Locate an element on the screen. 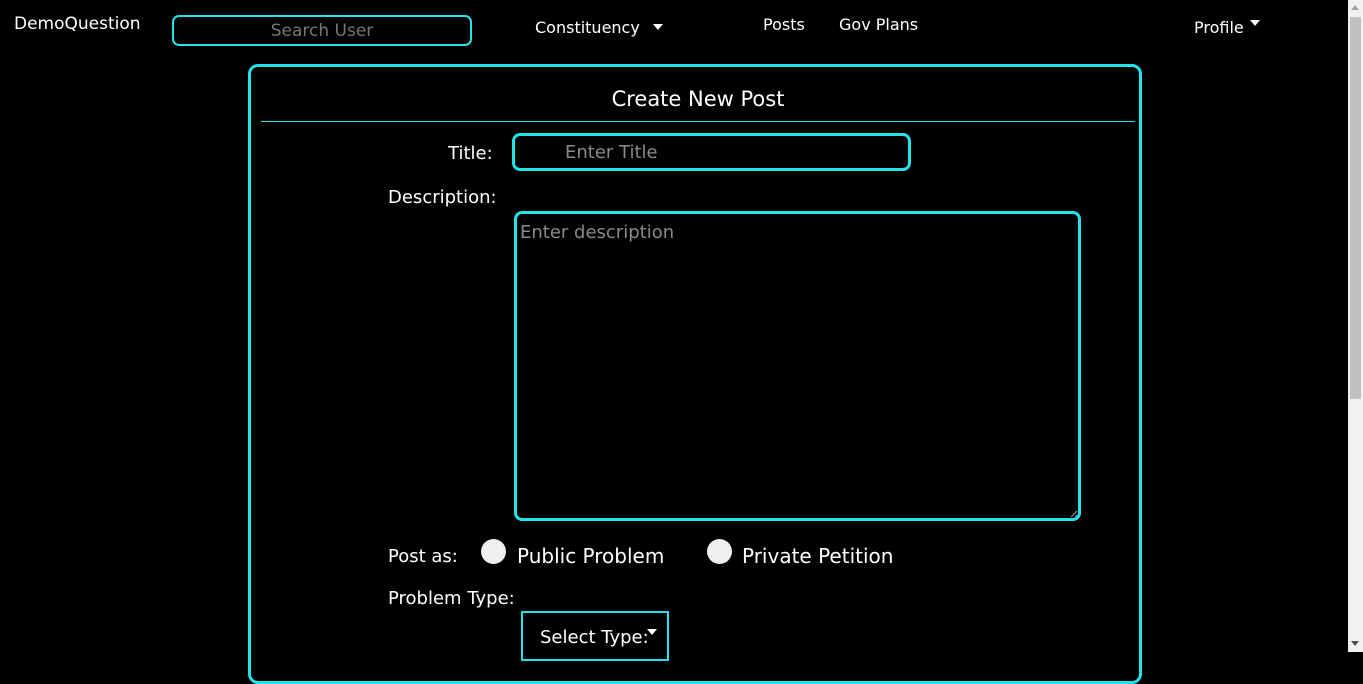 Image resolution: width=1363 pixels, height=684 pixels. nav-posts-link: Posts is located at coordinates (784, 24).